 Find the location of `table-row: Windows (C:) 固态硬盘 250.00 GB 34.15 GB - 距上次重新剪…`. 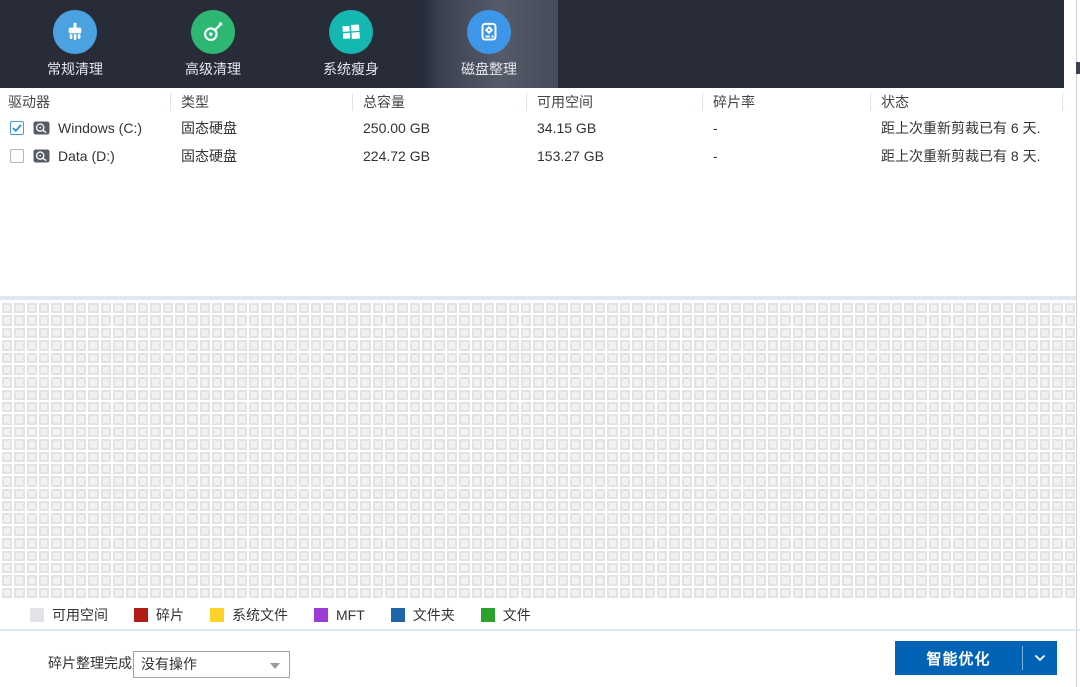

table-row: Windows (C:) 固态硬盘 250.00 GB 34.15 GB - 距上次重新剪… is located at coordinates (532, 128).